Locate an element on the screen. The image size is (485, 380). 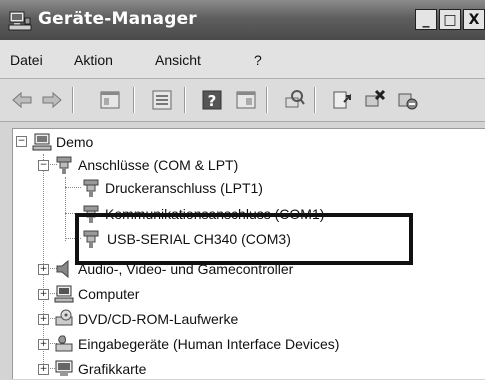
tree-label-dvd: DVD/CD-ROM-Laufwerke is located at coordinates (158, 319).